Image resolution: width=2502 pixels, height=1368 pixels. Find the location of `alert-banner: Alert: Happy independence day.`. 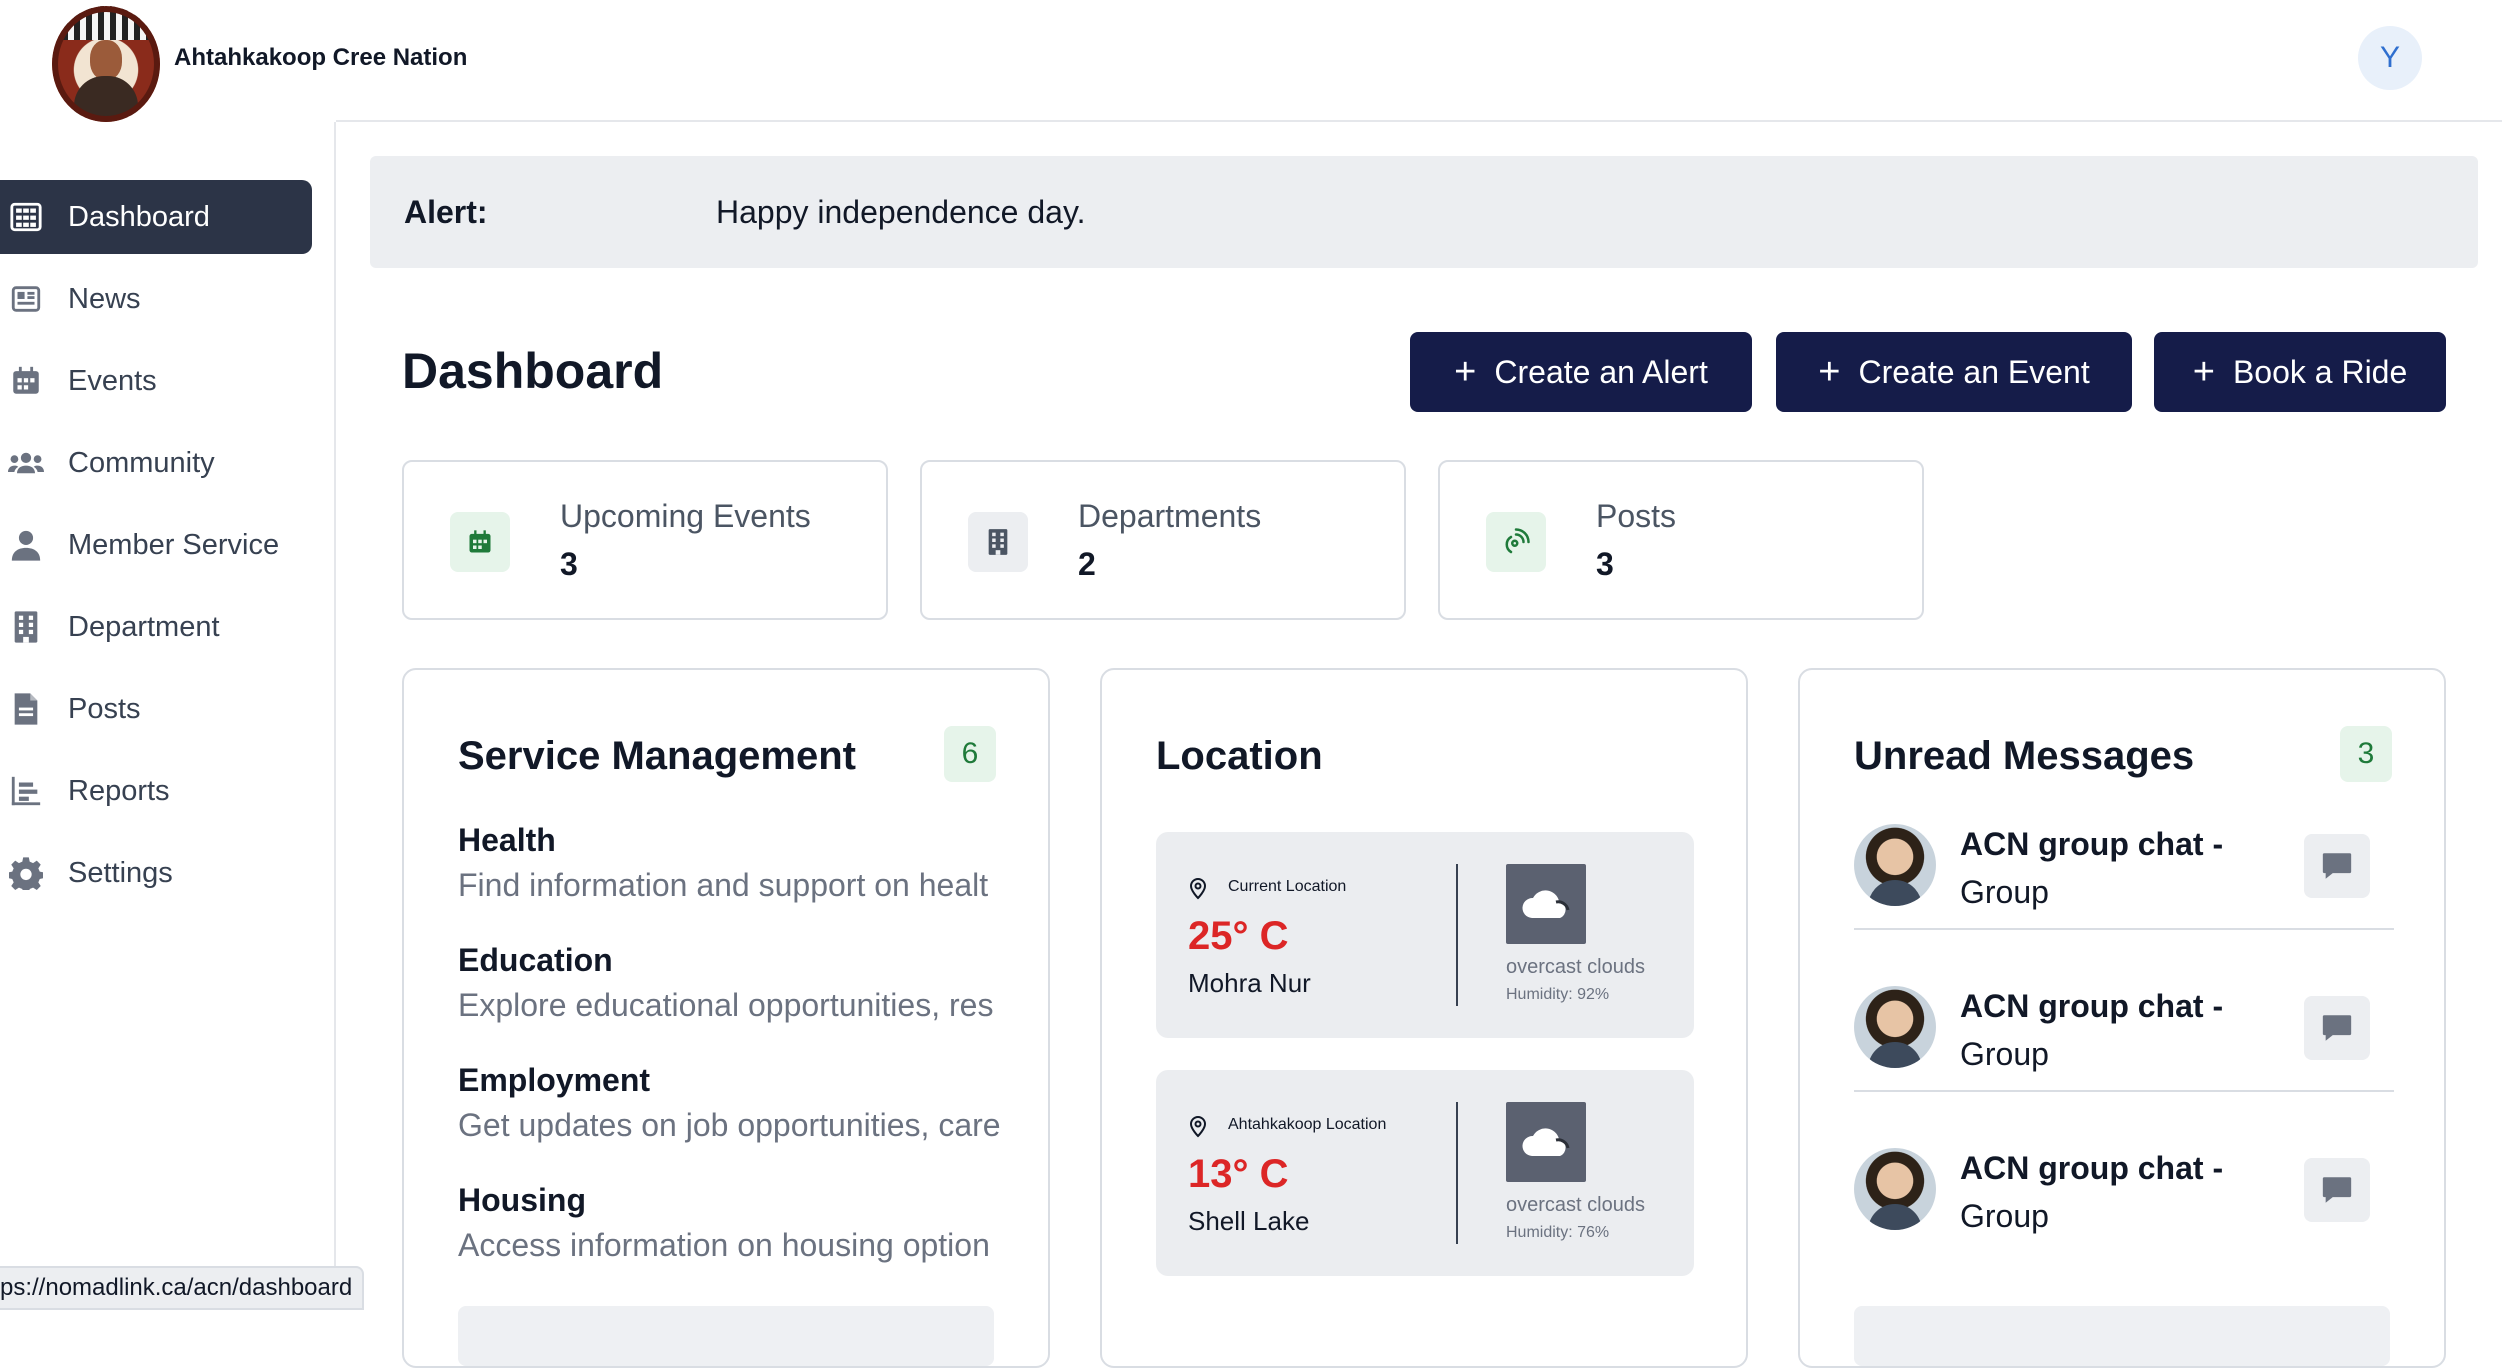

alert-banner: Alert: Happy independence day. is located at coordinates (1424, 212).